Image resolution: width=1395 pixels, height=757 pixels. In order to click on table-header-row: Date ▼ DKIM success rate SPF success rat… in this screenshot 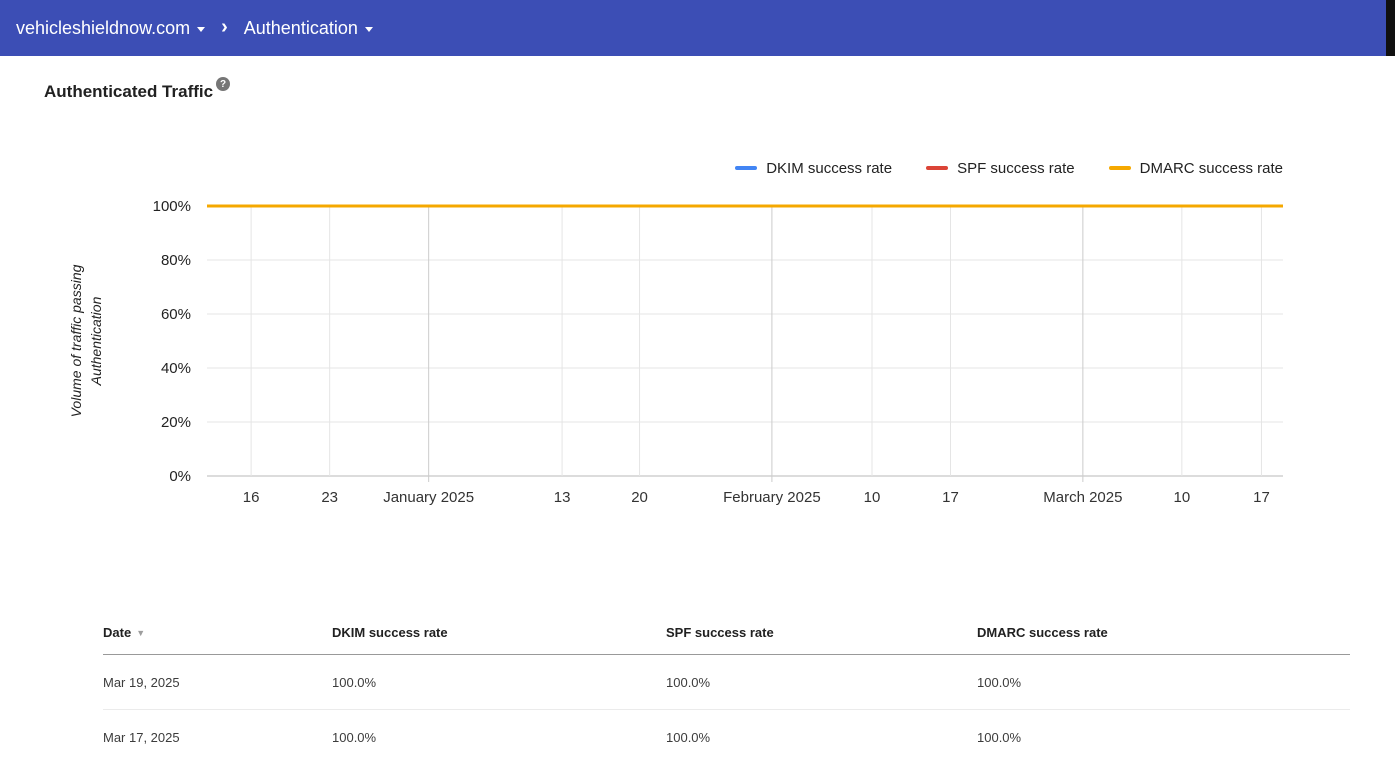, I will do `click(726, 633)`.